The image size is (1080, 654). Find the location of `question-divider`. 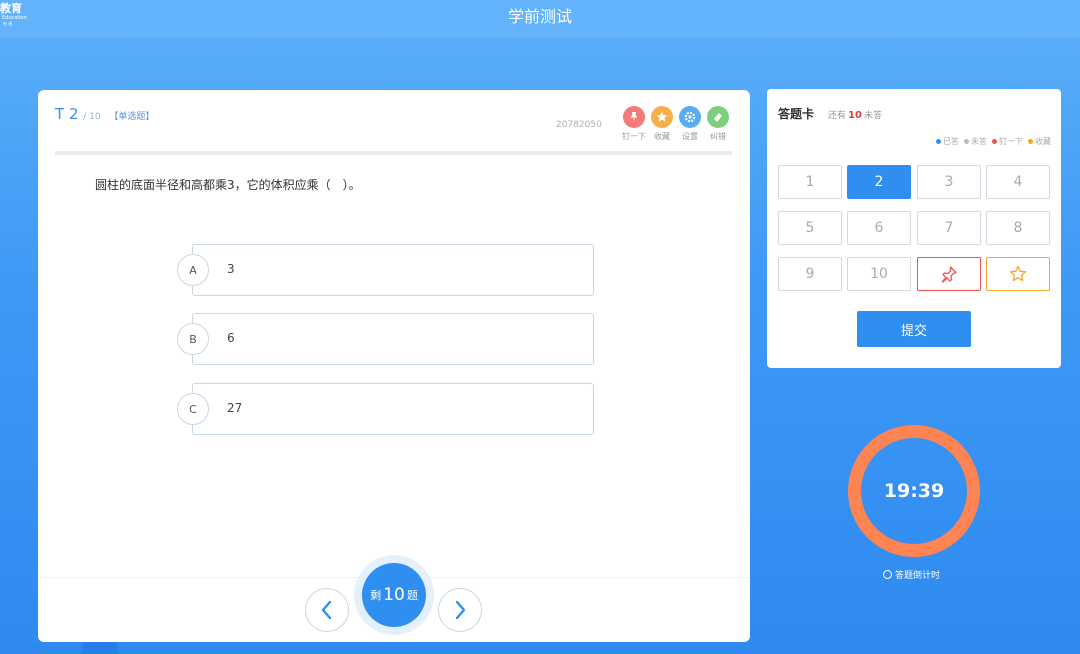

question-divider is located at coordinates (393, 153).